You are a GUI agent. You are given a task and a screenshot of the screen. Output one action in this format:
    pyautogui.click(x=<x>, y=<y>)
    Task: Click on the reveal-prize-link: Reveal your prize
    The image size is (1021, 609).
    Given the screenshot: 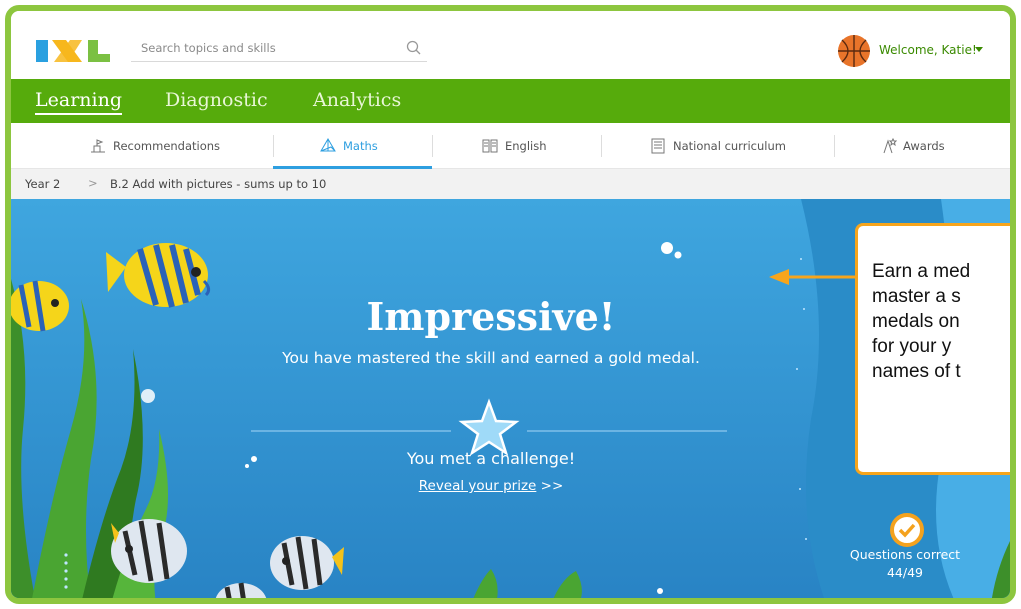 What is the action you would take?
    pyautogui.click(x=478, y=486)
    